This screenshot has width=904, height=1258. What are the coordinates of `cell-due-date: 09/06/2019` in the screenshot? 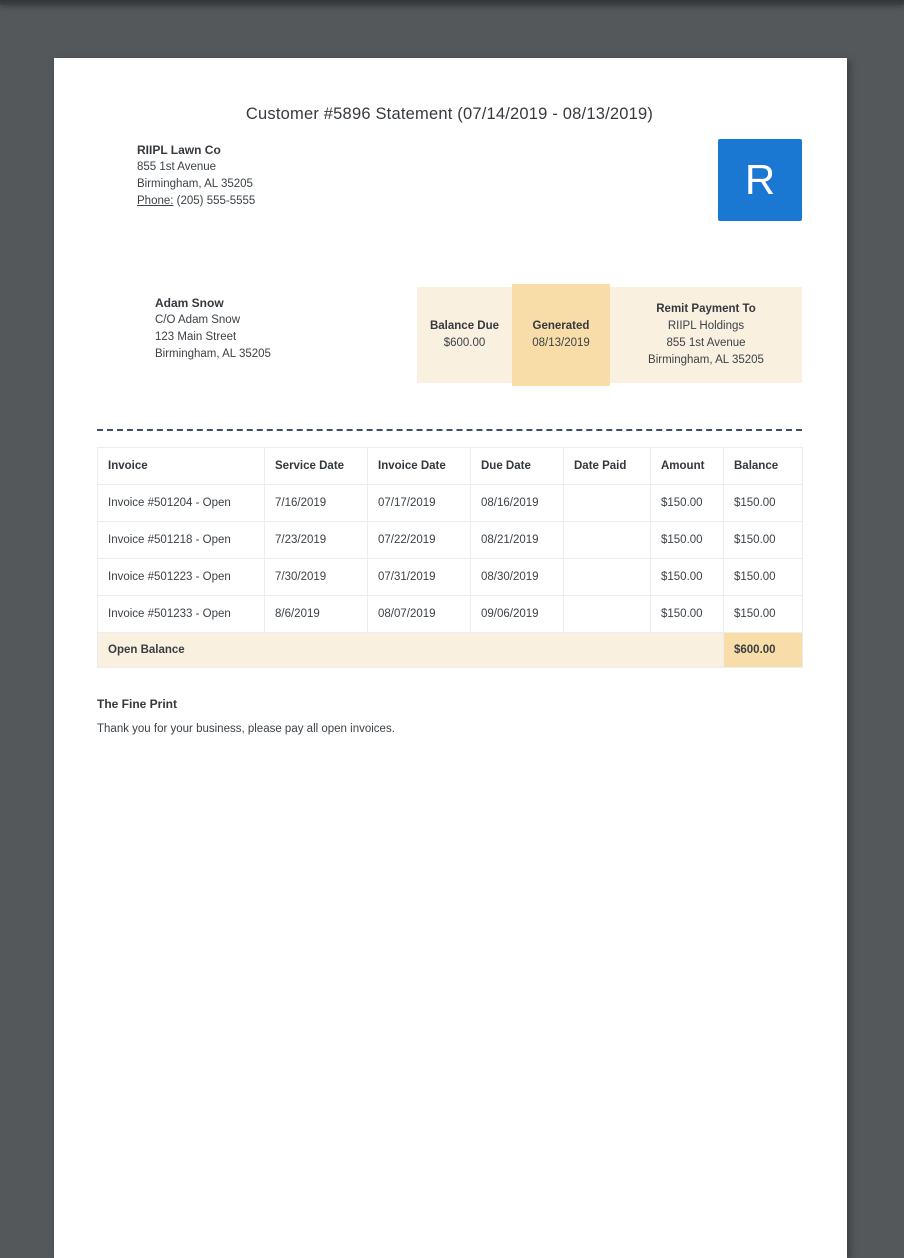 It's located at (517, 614).